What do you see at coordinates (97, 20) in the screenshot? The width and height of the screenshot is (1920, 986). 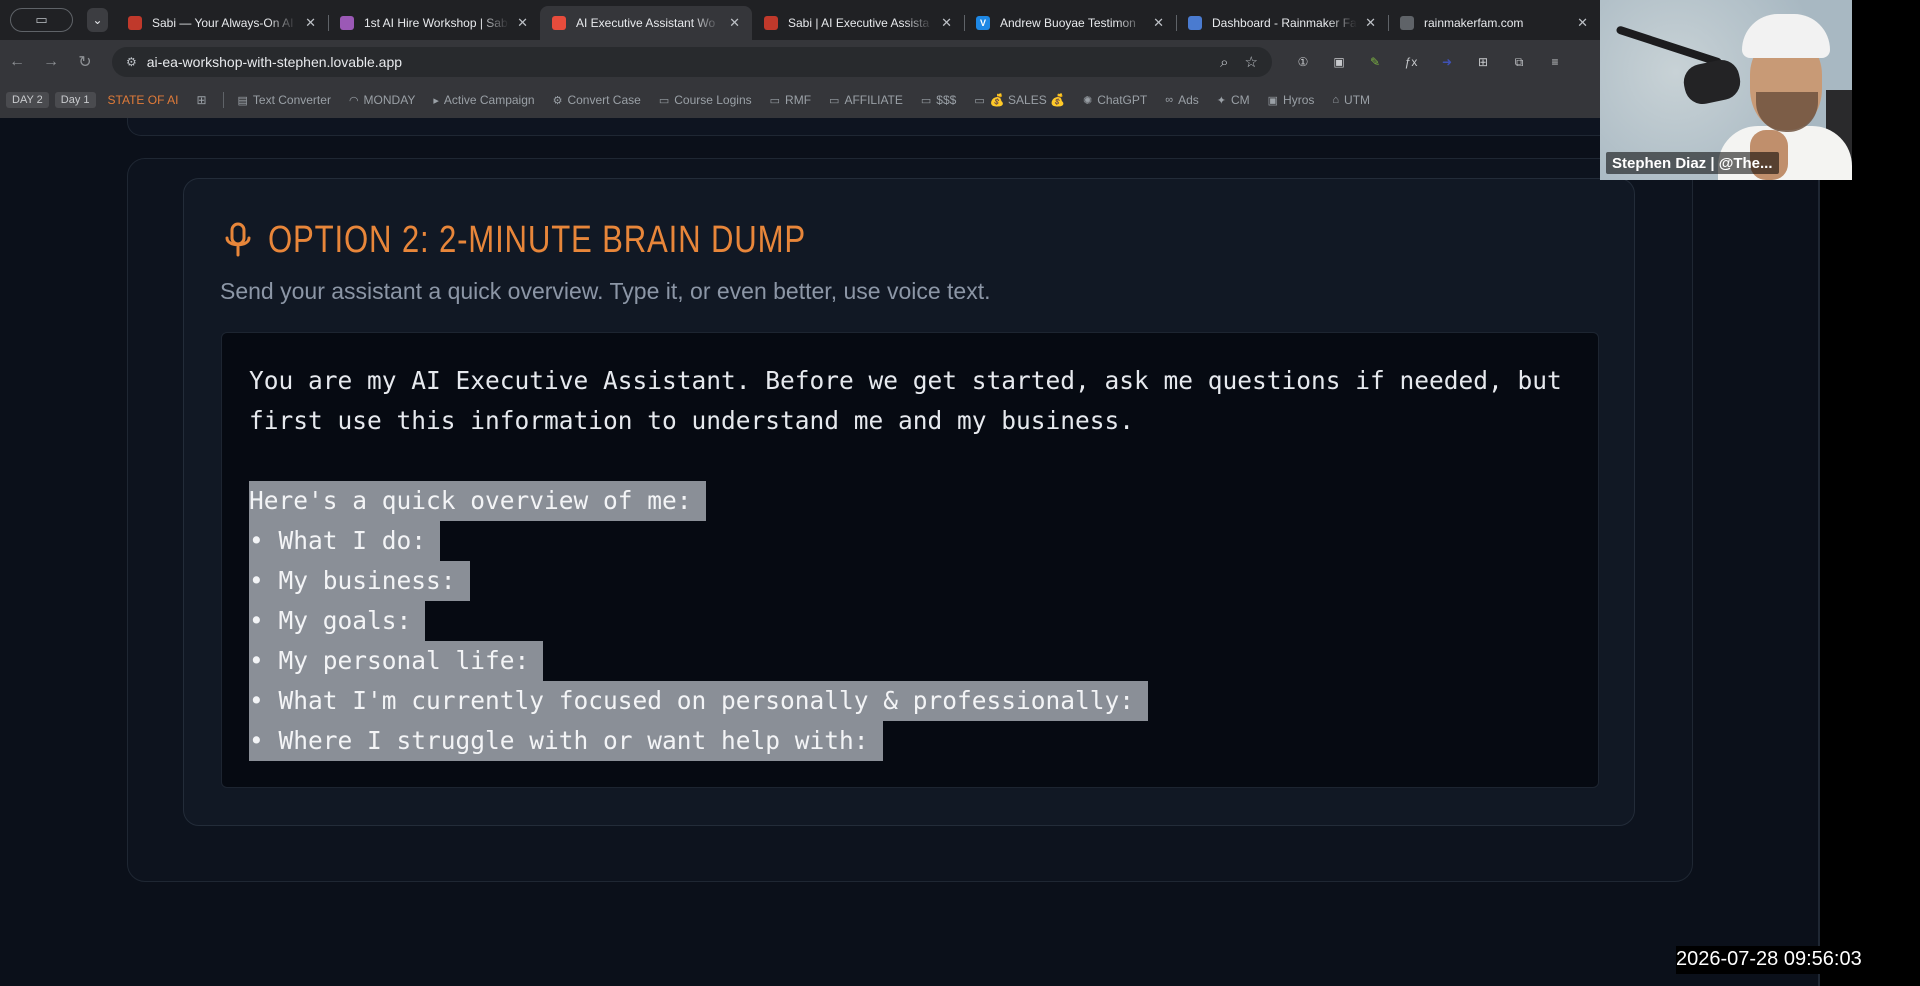 I see `tab-list-dropdown-icon: ⌄` at bounding box center [97, 20].